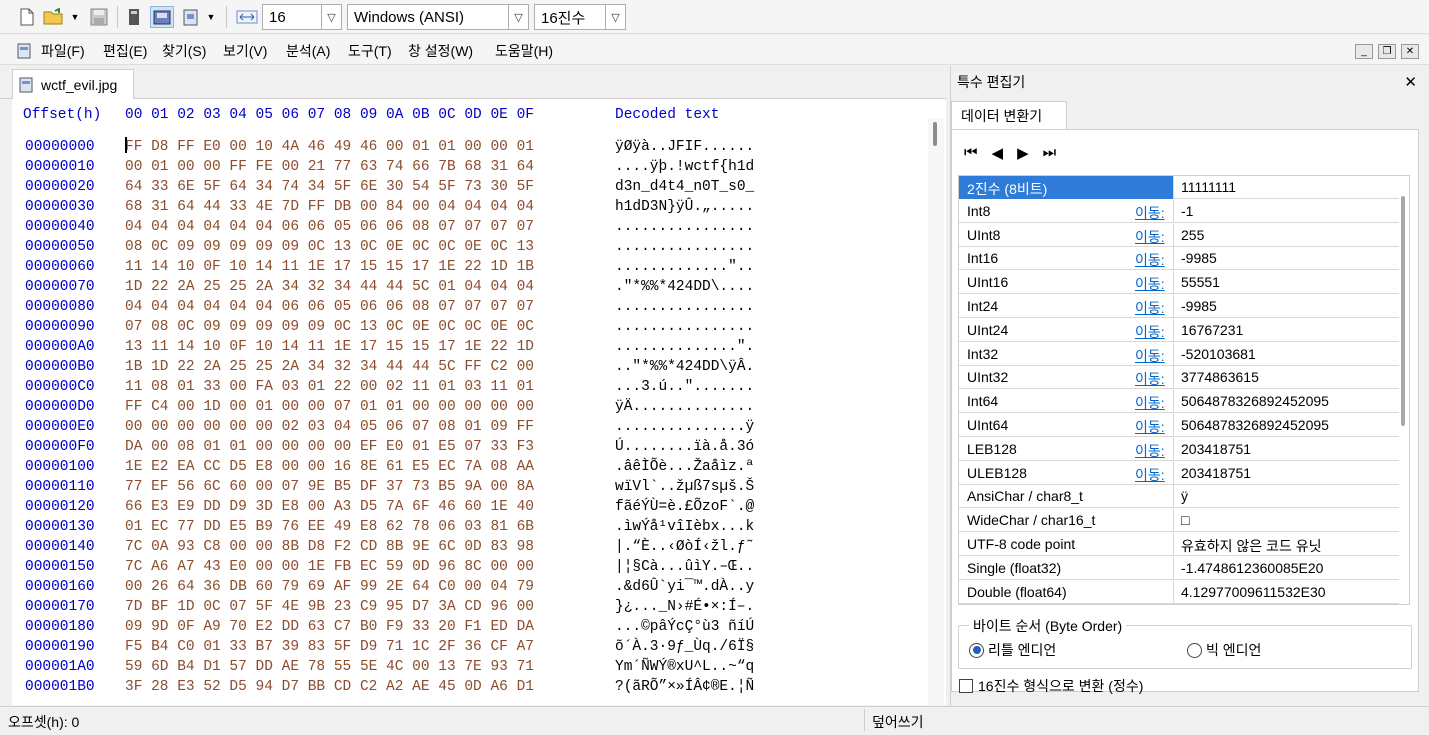 Image resolution: width=1429 pixels, height=735 pixels. What do you see at coordinates (60, 567) in the screenshot?
I see `row-offset: 00000150` at bounding box center [60, 567].